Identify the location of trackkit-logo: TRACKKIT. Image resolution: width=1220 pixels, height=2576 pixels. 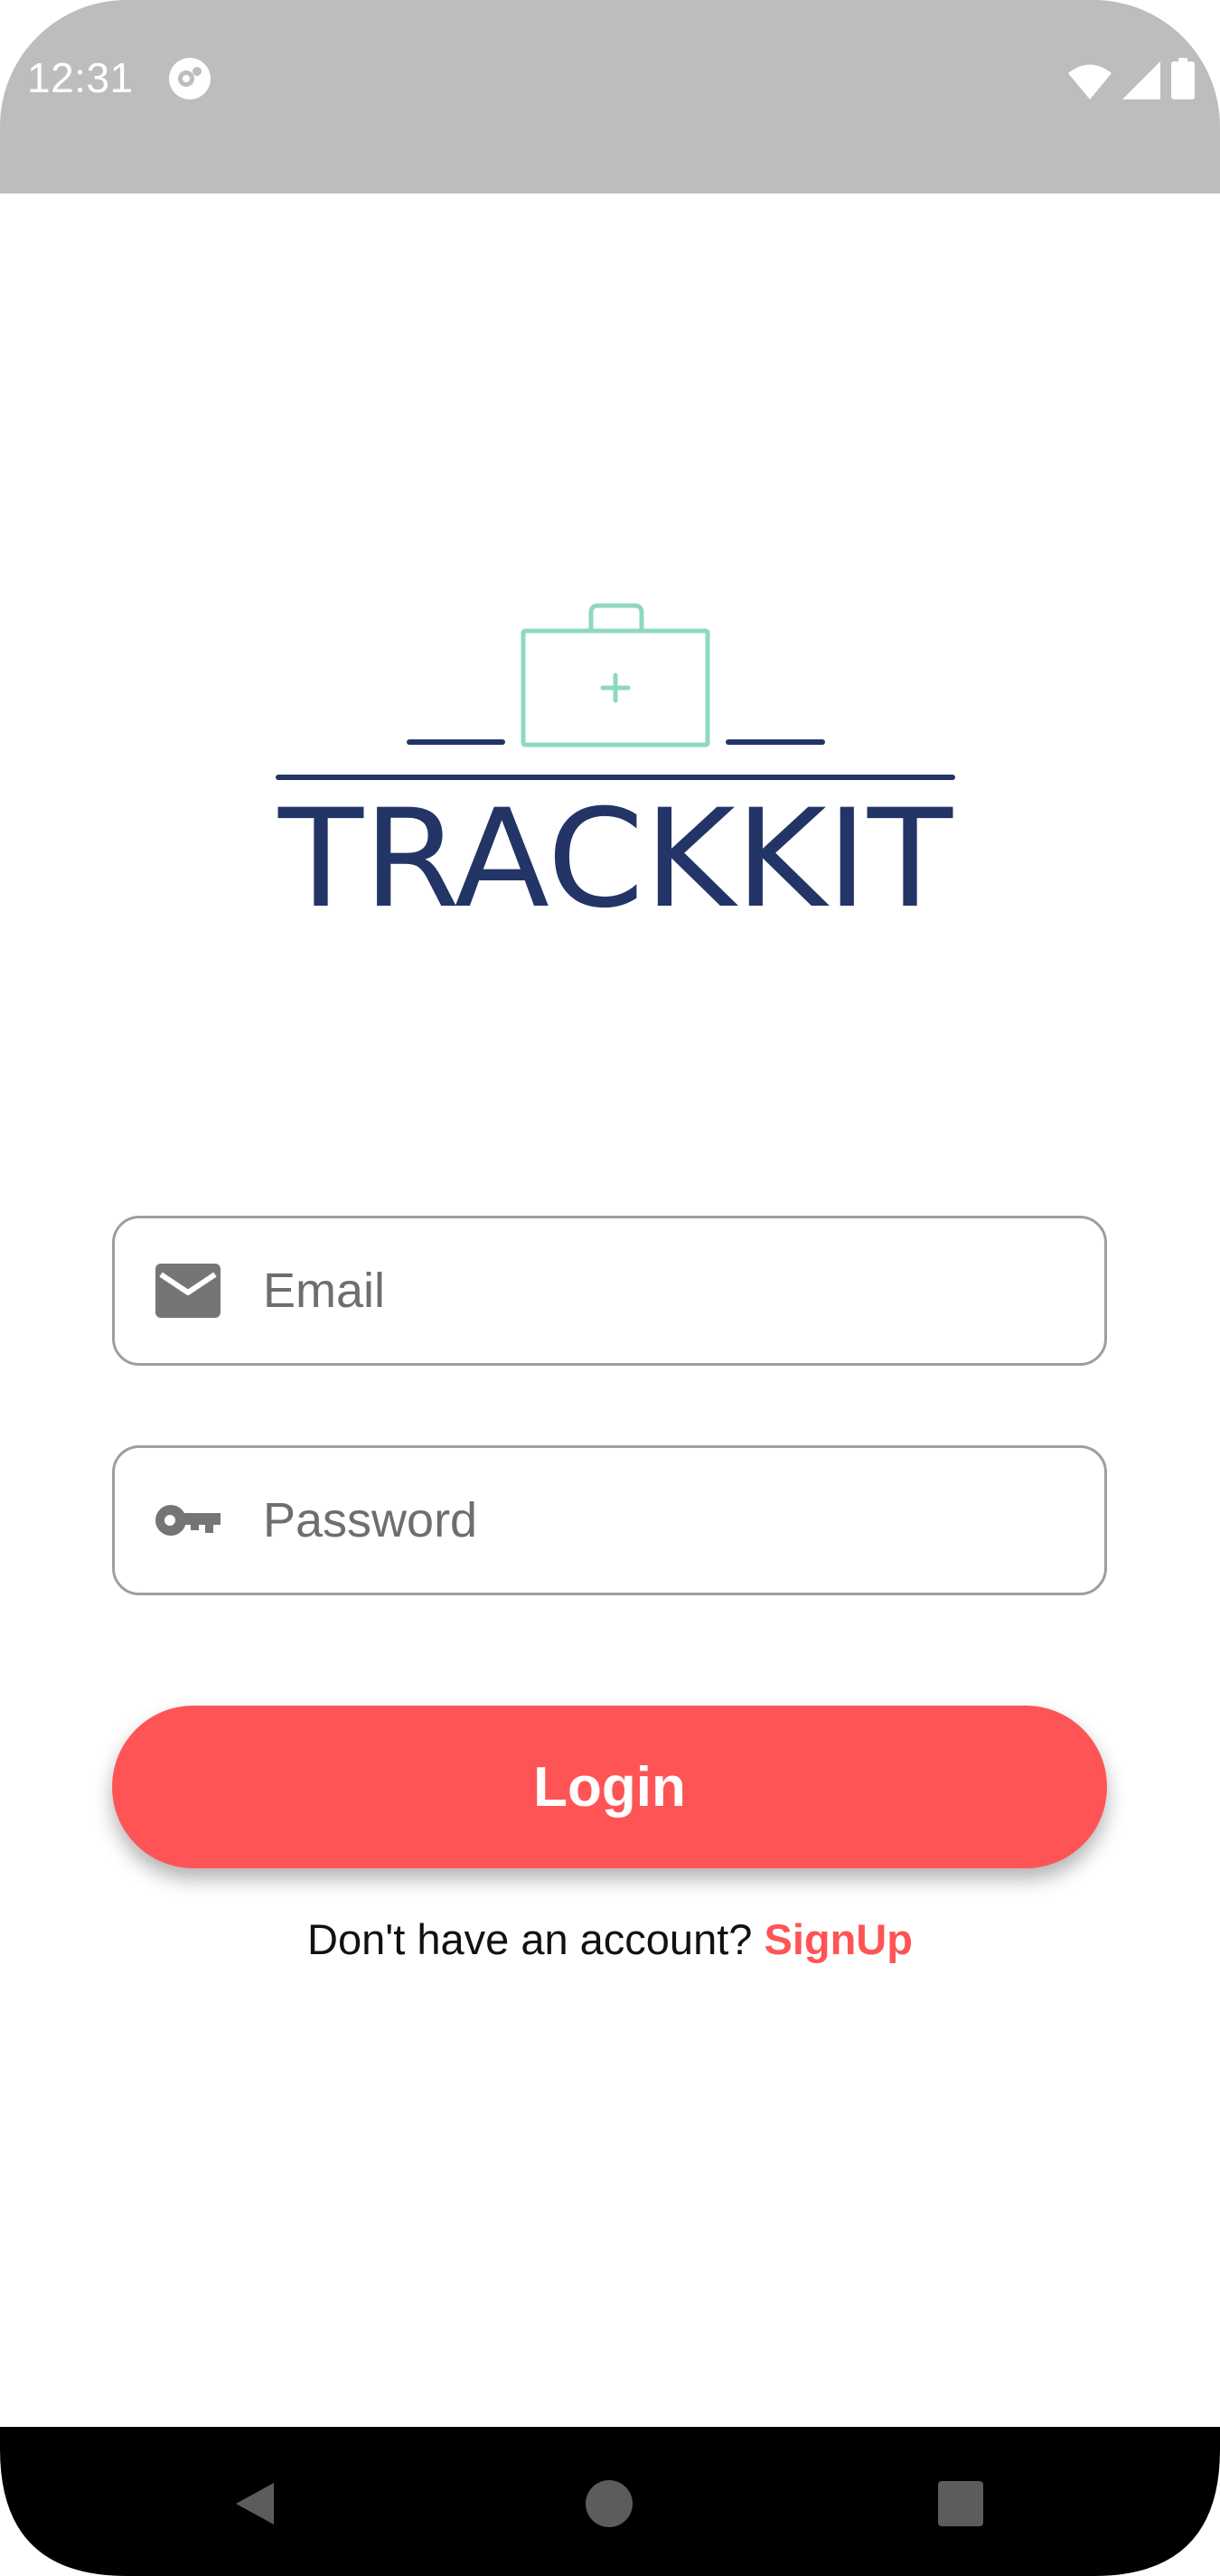
(615, 761).